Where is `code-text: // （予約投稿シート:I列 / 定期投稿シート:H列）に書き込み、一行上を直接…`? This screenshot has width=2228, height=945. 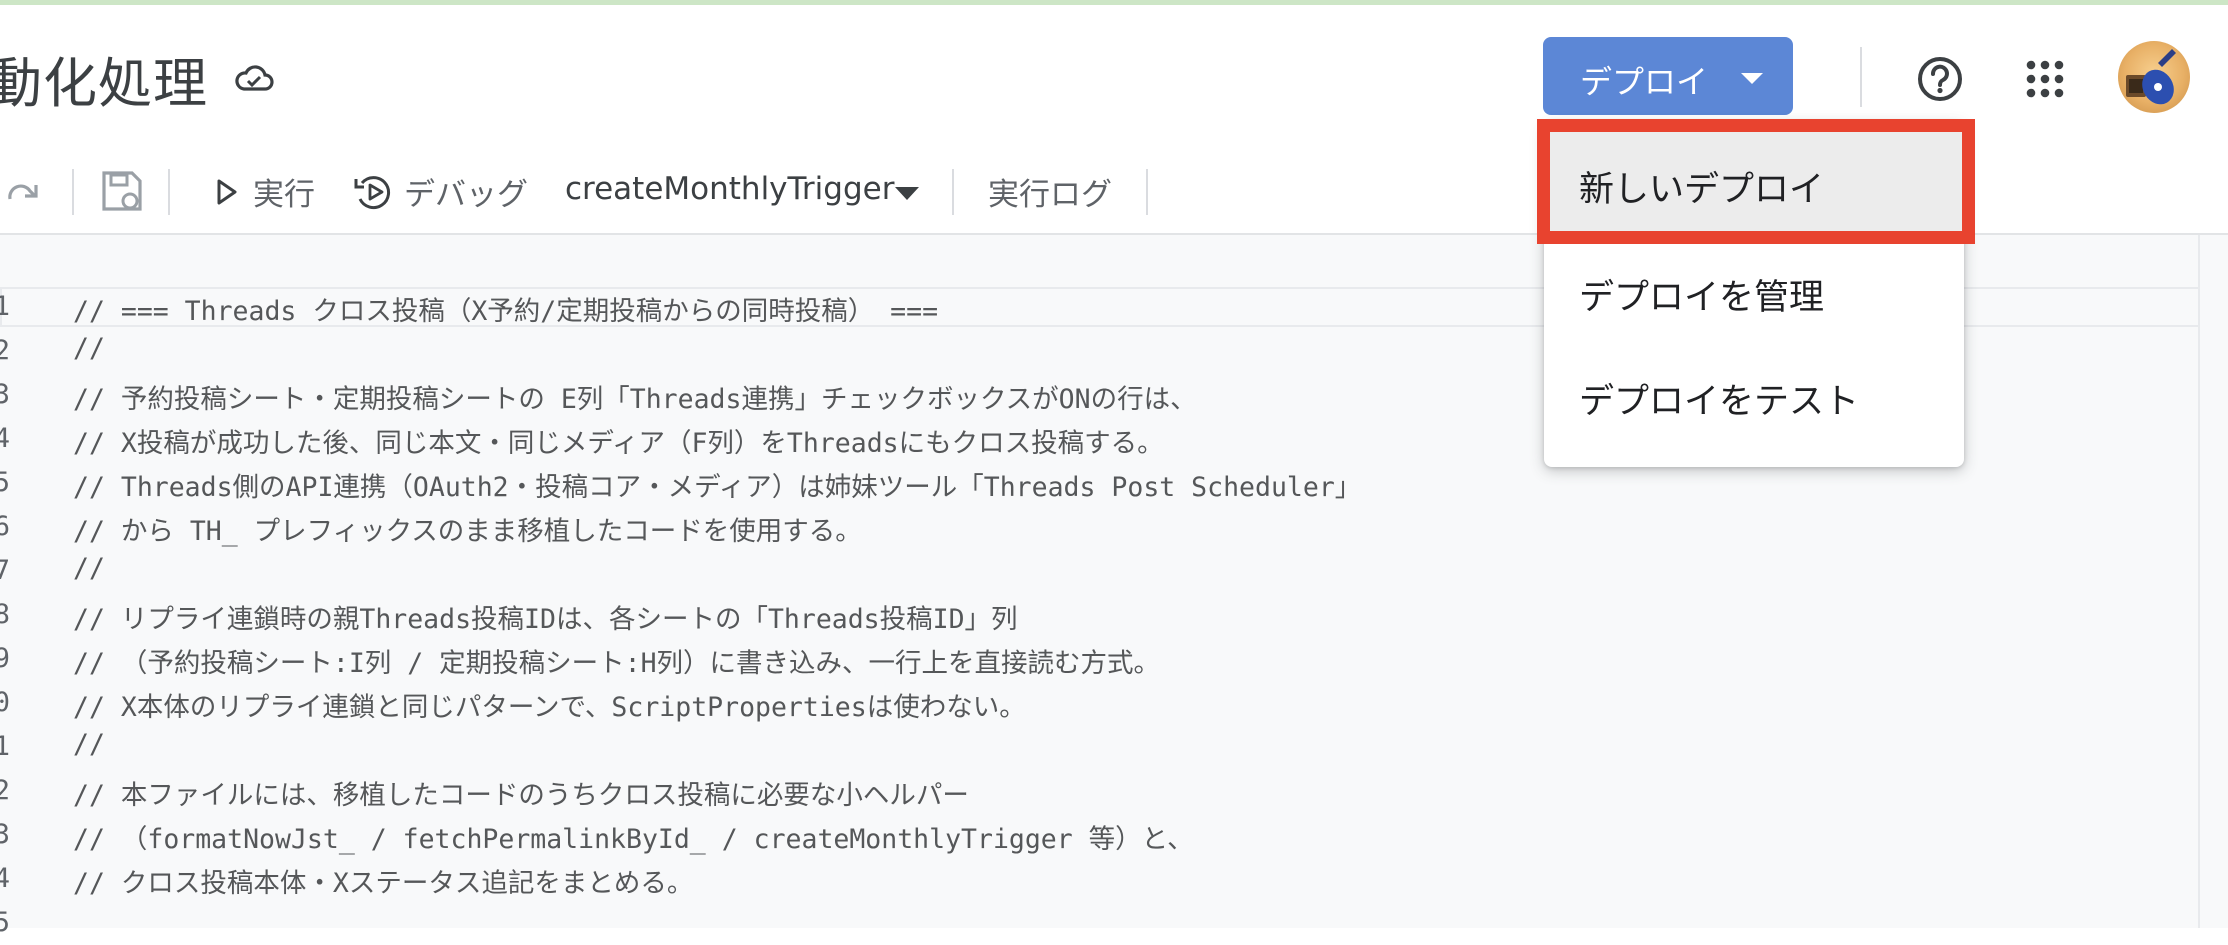
code-text: // （予約投稿シート:I列 / 定期投稿シート:H列）に書き込み、一行上を直接… is located at coordinates (617, 663).